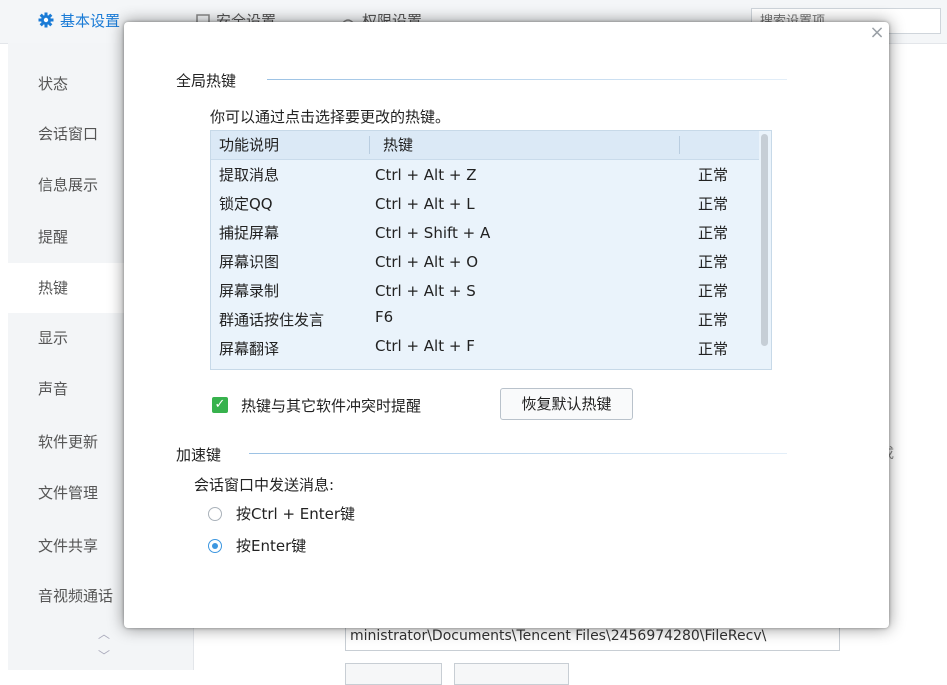 The width and height of the screenshot is (947, 685). Describe the element at coordinates (425, 346) in the screenshot. I see `row-hotkey: Ctrl + Alt + F` at that location.